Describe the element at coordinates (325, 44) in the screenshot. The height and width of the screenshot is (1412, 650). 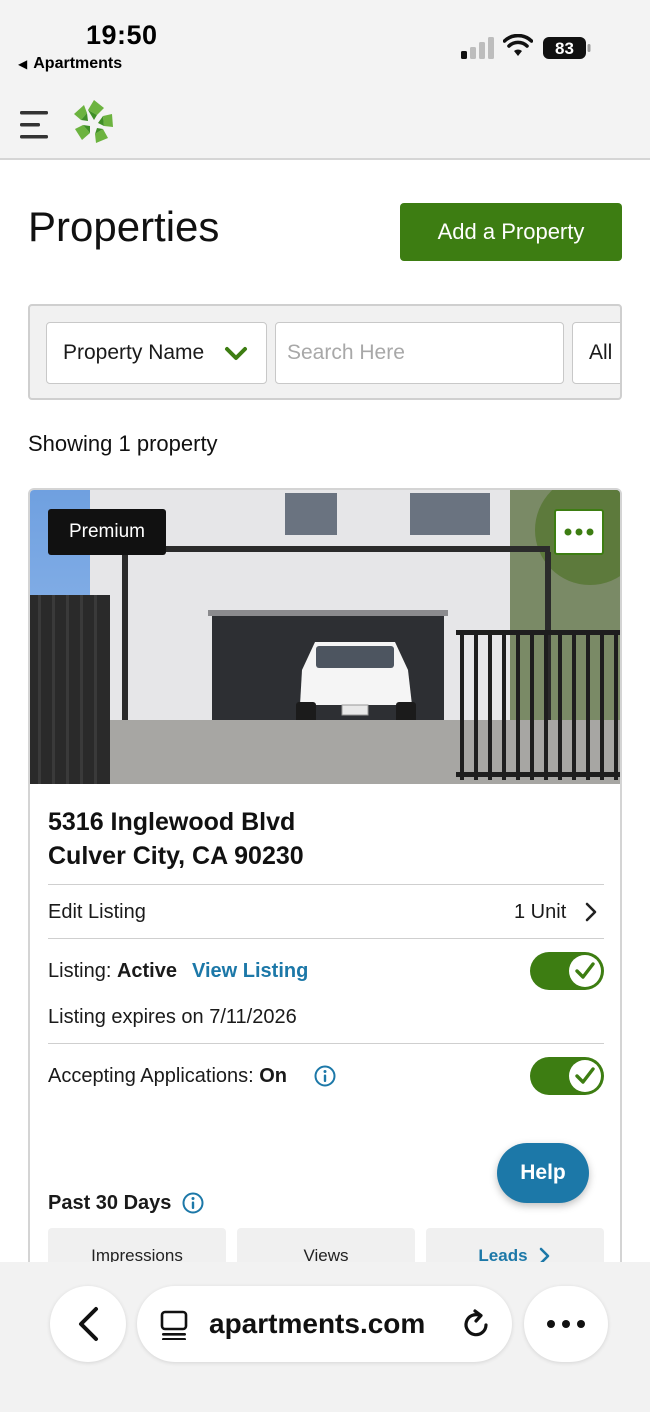
I see `status-bar: 19:50 ◀ Apartments 83` at that location.